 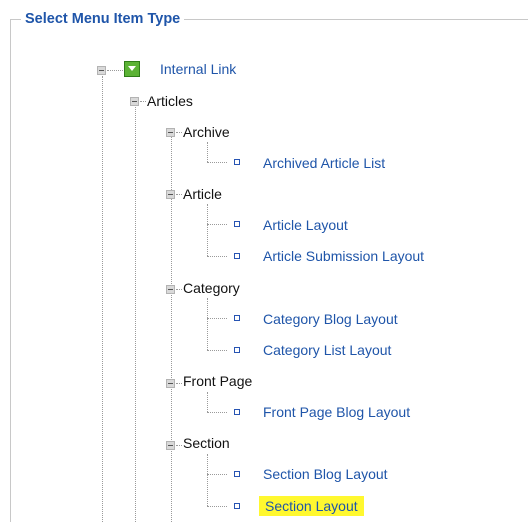 I want to click on tree-node-article: Article, so click(x=202, y=194).